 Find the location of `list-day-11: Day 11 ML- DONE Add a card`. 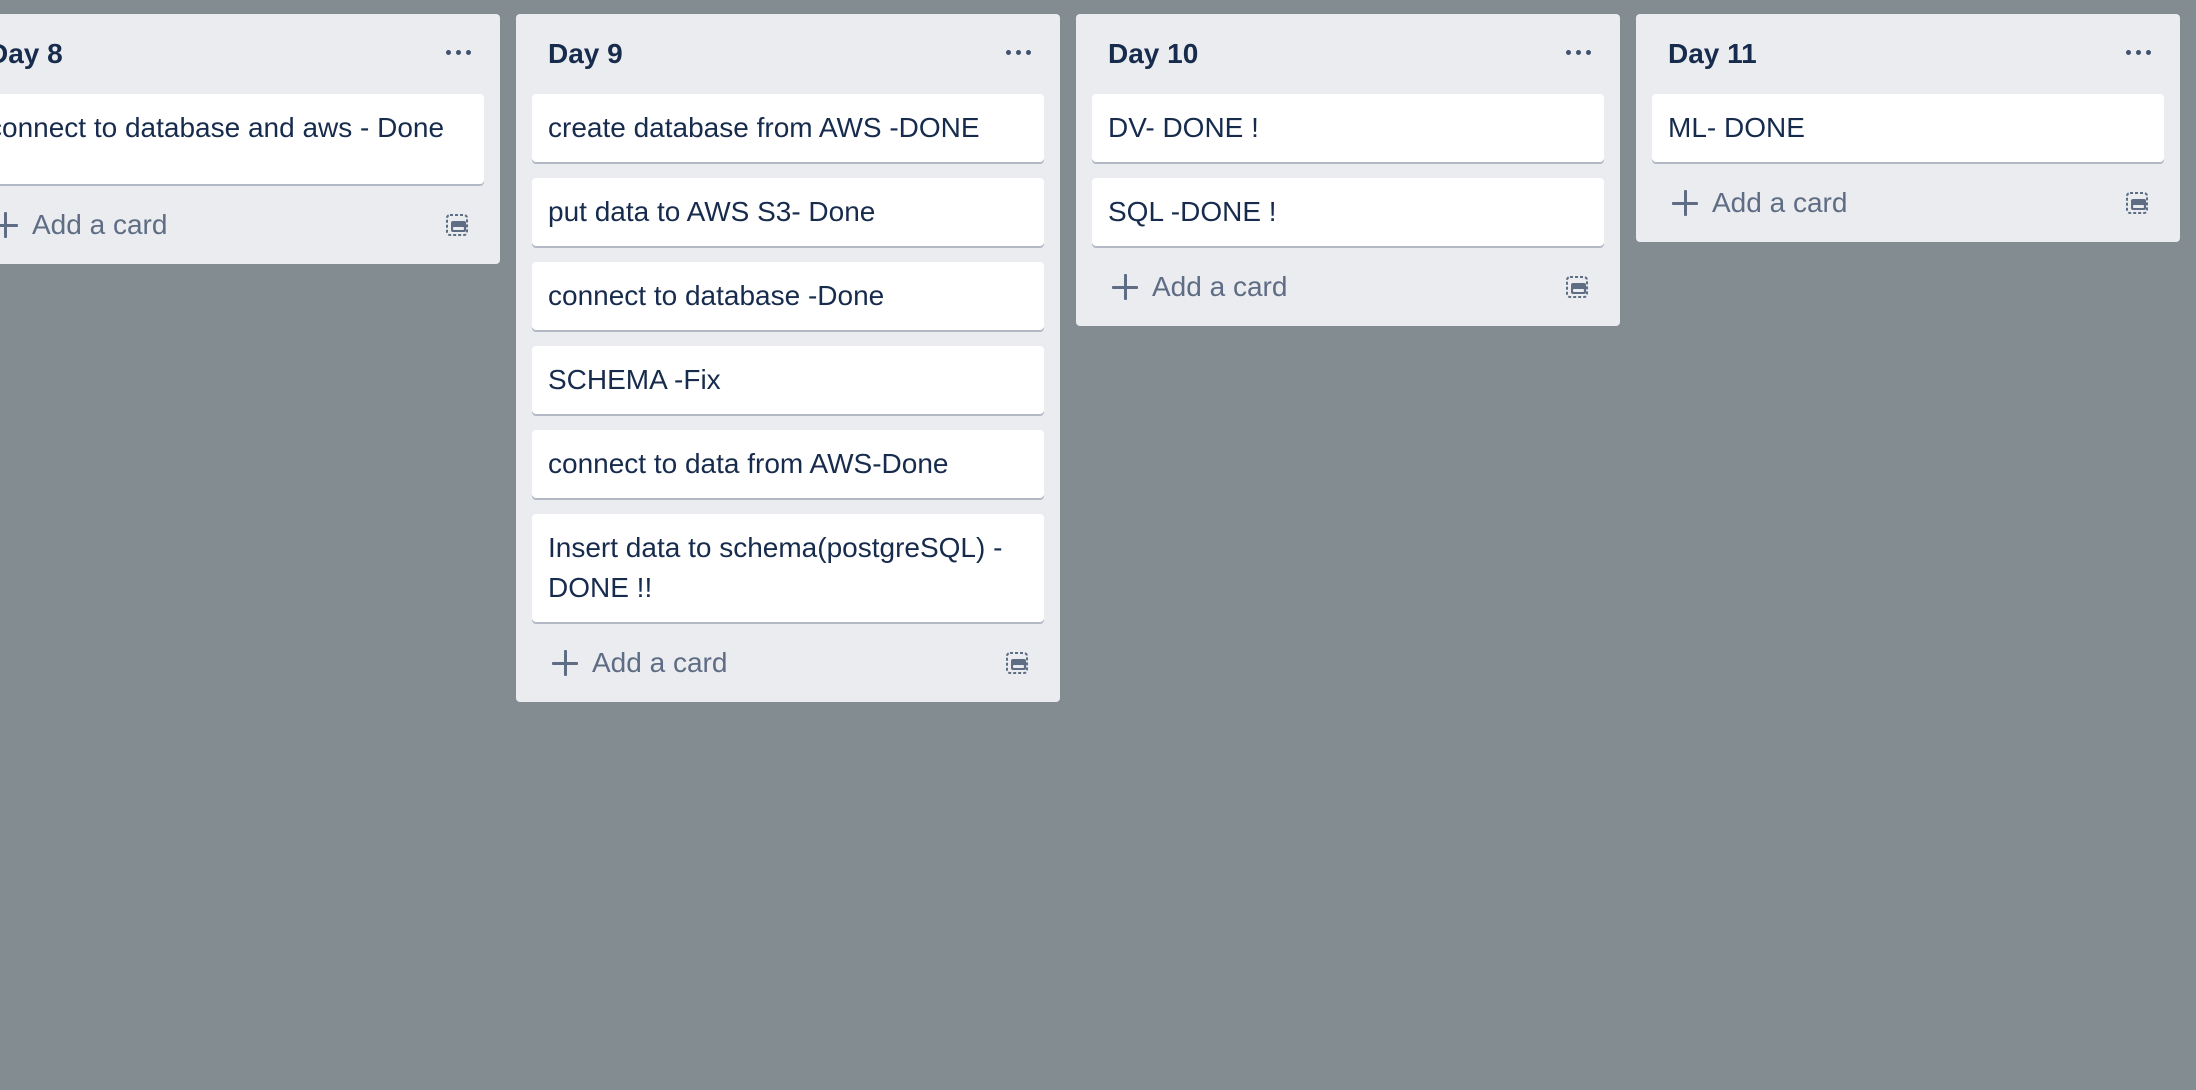

list-day-11: Day 11 ML- DONE Add a card is located at coordinates (1908, 128).